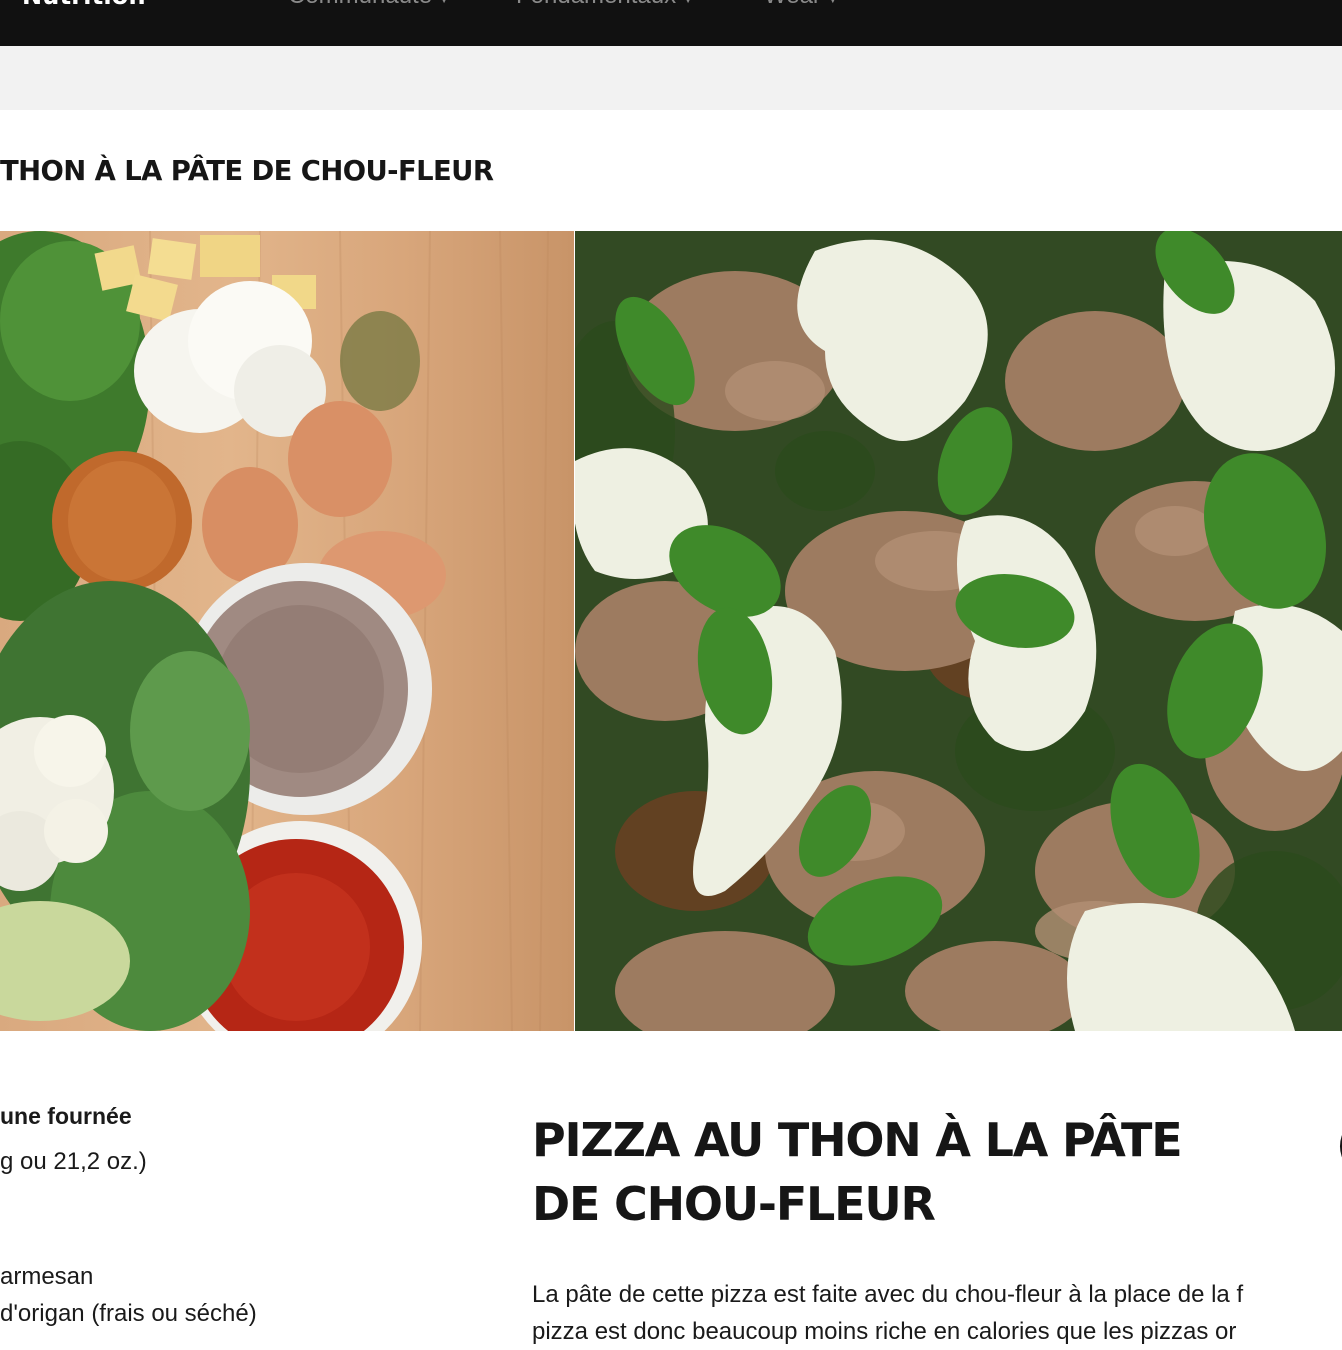 This screenshot has height=1350, width=1342. Describe the element at coordinates (47, 1276) in the screenshot. I see `ingredient-line: armesan` at that location.